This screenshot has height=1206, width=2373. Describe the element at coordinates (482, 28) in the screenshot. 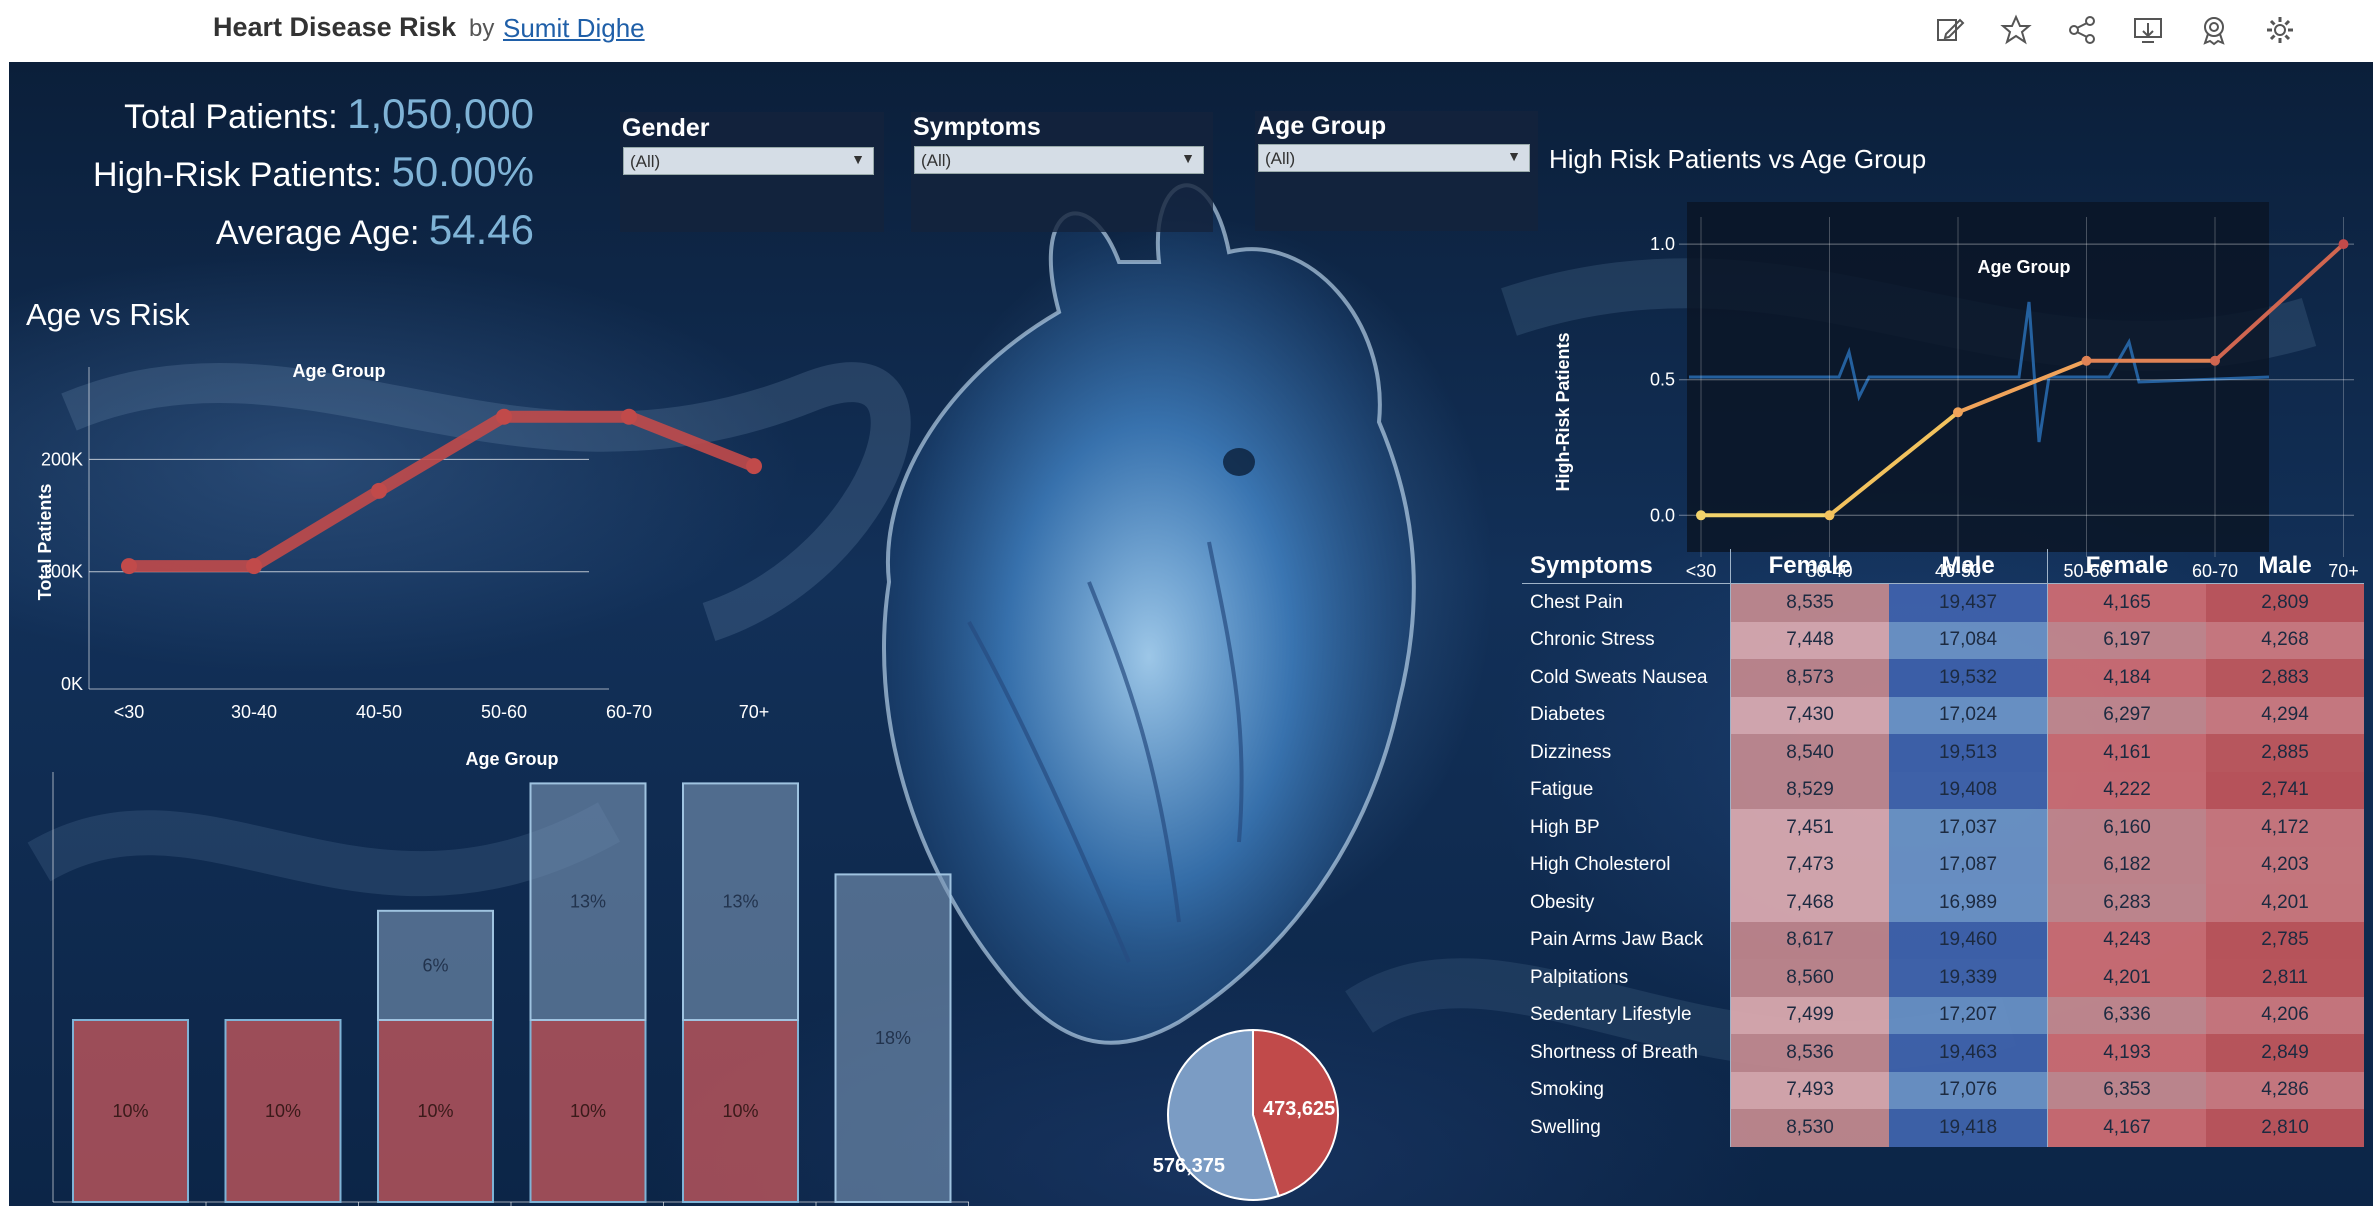

I see `by-label: by` at that location.